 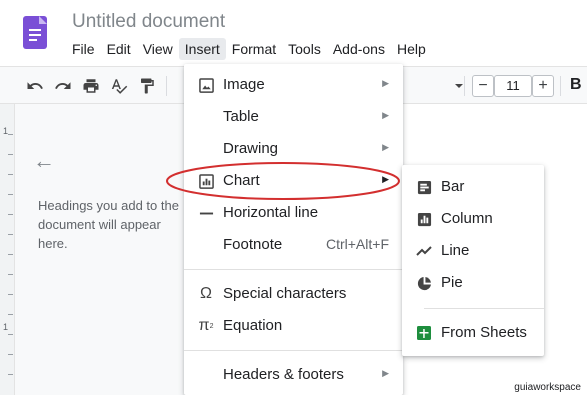 What do you see at coordinates (483, 86) in the screenshot?
I see `font-size-decrease-button: −` at bounding box center [483, 86].